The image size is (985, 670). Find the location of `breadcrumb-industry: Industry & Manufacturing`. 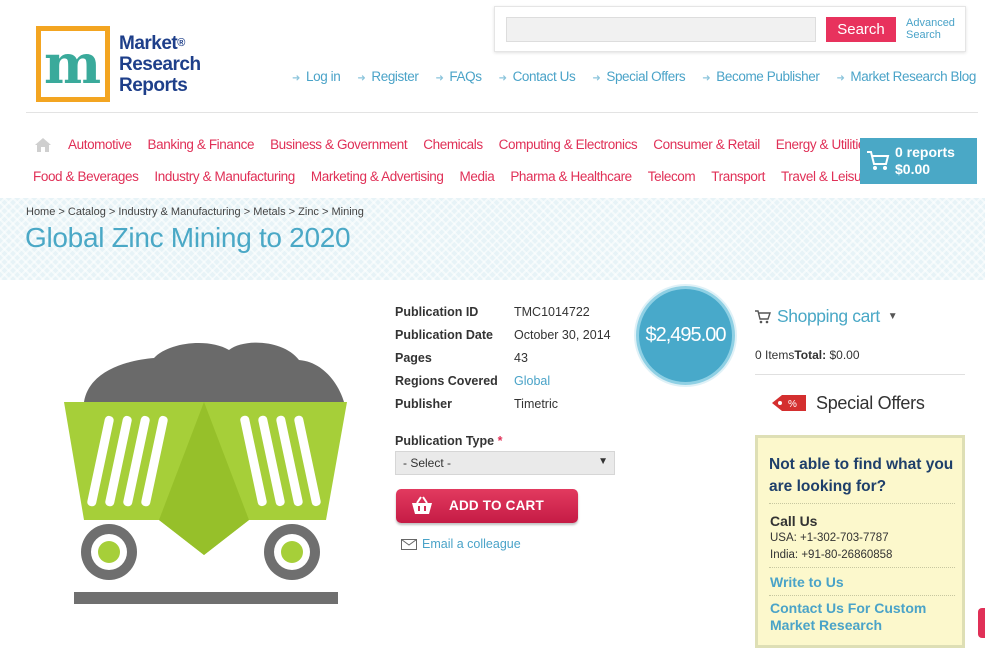

breadcrumb-industry: Industry & Manufacturing is located at coordinates (179, 212).